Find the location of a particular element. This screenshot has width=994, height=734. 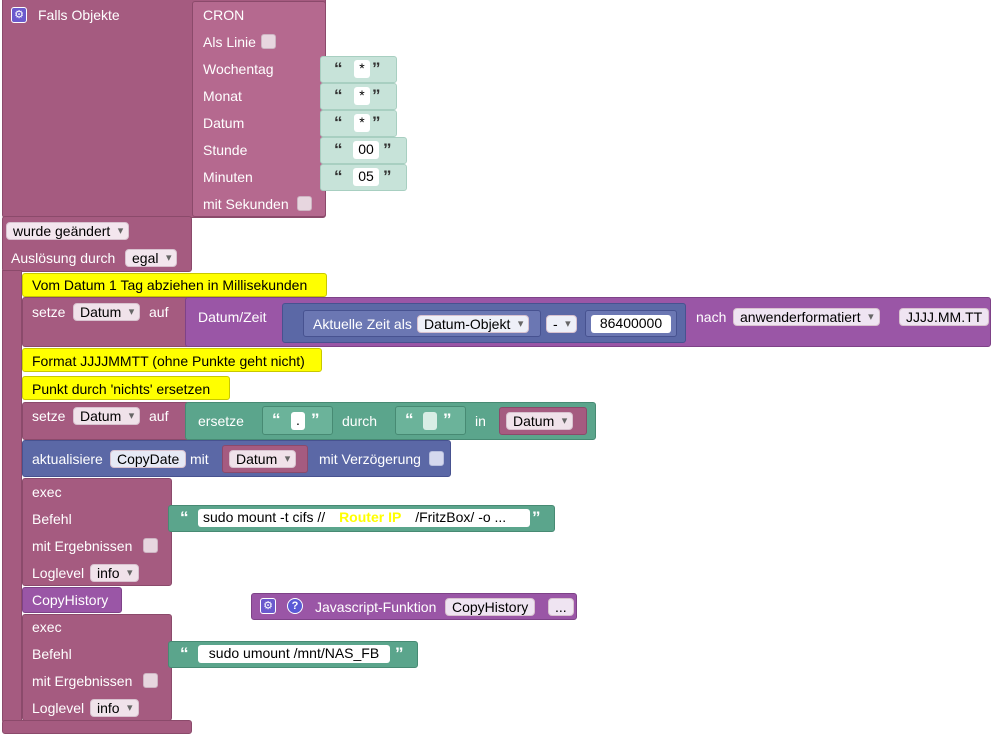

copyhistory-label: CopyHistory is located at coordinates (70, 600).